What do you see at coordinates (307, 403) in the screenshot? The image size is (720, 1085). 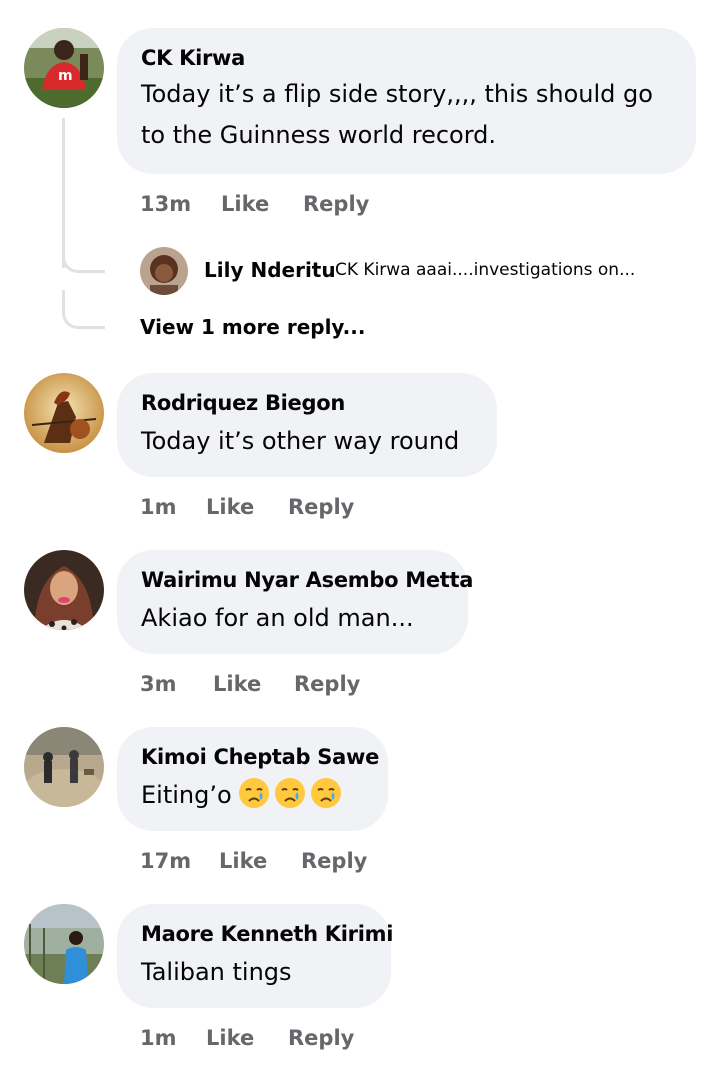 I see `commenter-name: Rodriquez Biegon` at bounding box center [307, 403].